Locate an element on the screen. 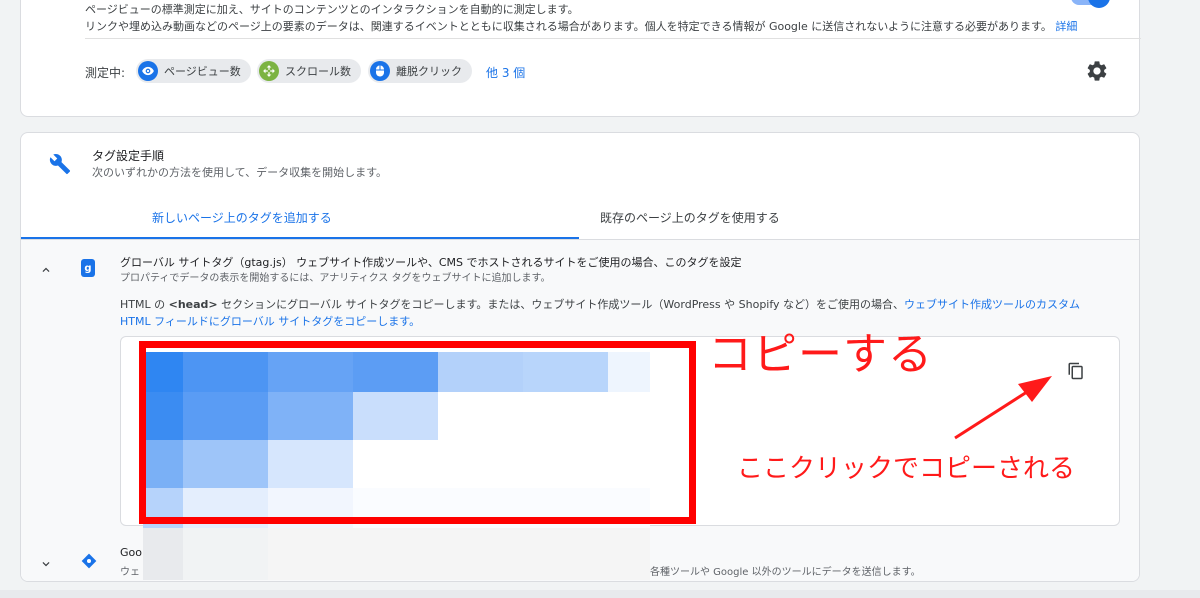  gtm-subtitle-tail: 各種ツールや Google 以外のツールにデータを送信します。 is located at coordinates (785, 572).